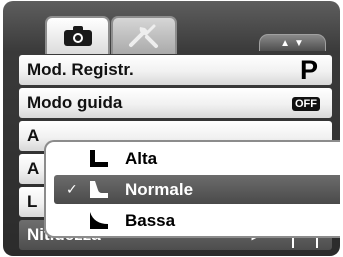 This screenshot has width=343, height=257. Describe the element at coordinates (80, 69) in the screenshot. I see `menu-row-label: Mod. Registr.` at that location.